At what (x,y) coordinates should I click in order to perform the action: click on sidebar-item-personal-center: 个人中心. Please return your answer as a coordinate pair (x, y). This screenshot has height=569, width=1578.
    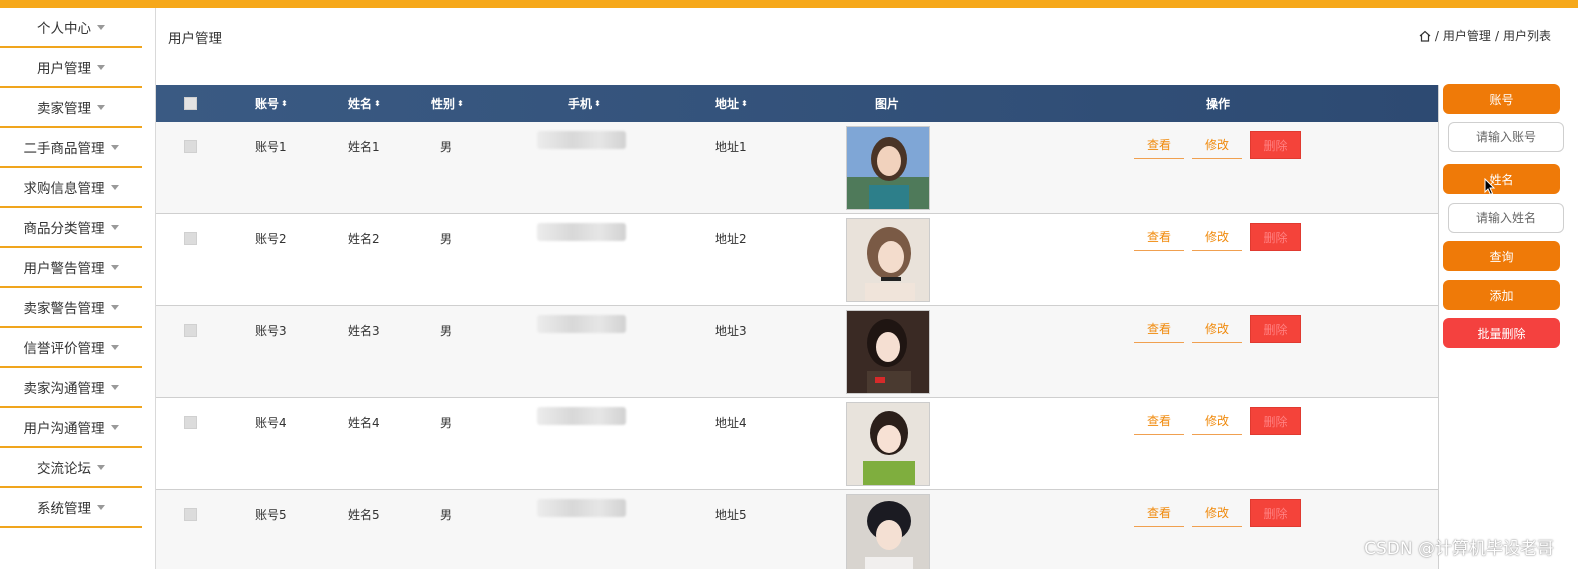
    Looking at the image, I should click on (71, 28).